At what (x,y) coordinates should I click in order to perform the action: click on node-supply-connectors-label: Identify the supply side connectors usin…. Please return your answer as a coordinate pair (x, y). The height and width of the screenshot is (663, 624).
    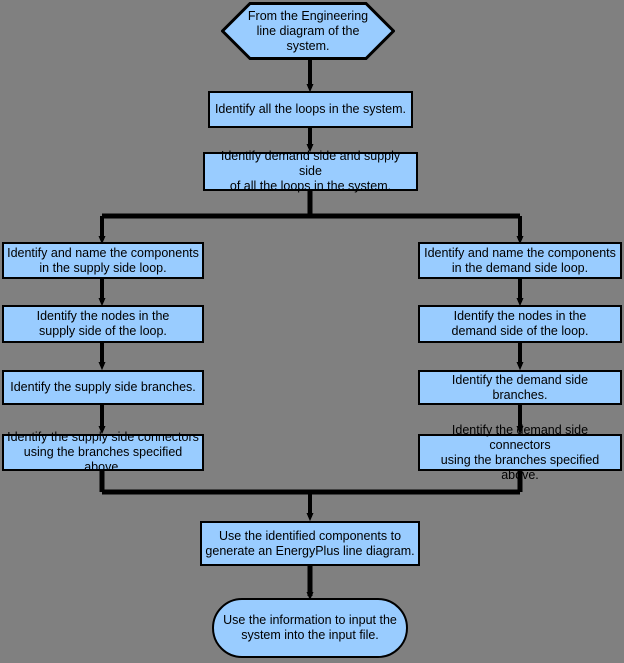
    Looking at the image, I should click on (103, 452).